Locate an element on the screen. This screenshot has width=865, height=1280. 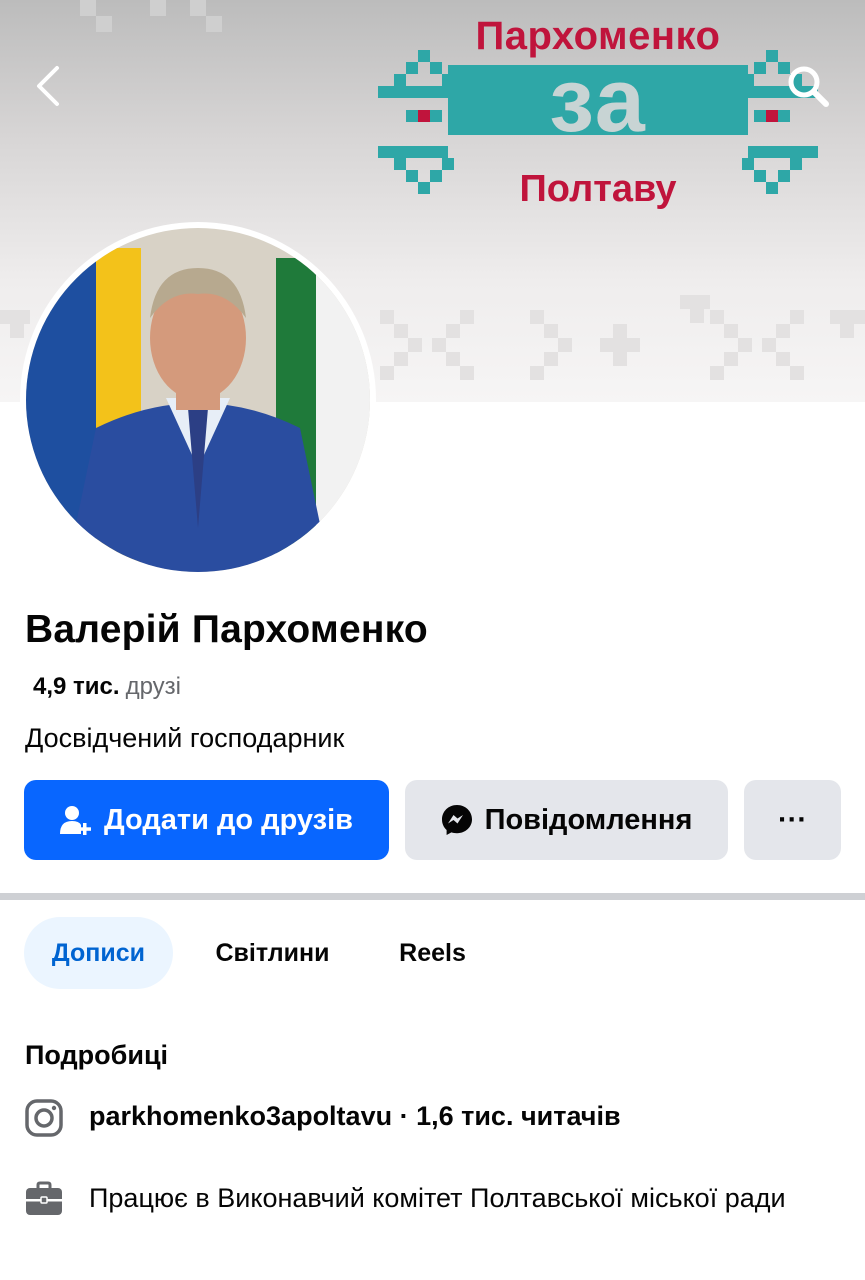
campaign-banner: Пархоменко за Полтаву is located at coordinates (598, 112).